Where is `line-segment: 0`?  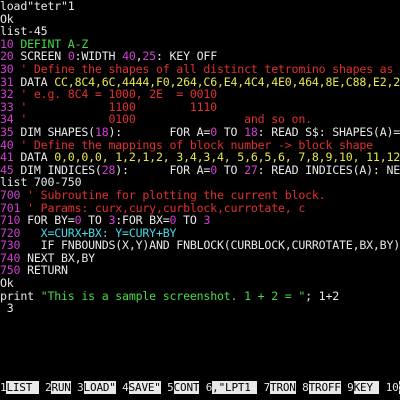
line-segment: 0 is located at coordinates (213, 169).